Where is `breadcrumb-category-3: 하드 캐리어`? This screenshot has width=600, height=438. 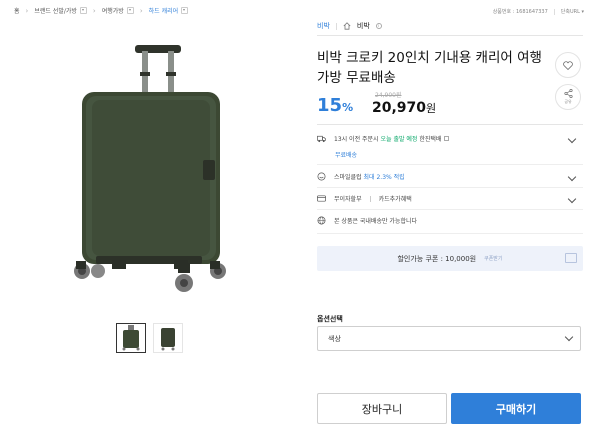 breadcrumb-category-3: 하드 캐리어 is located at coordinates (169, 10).